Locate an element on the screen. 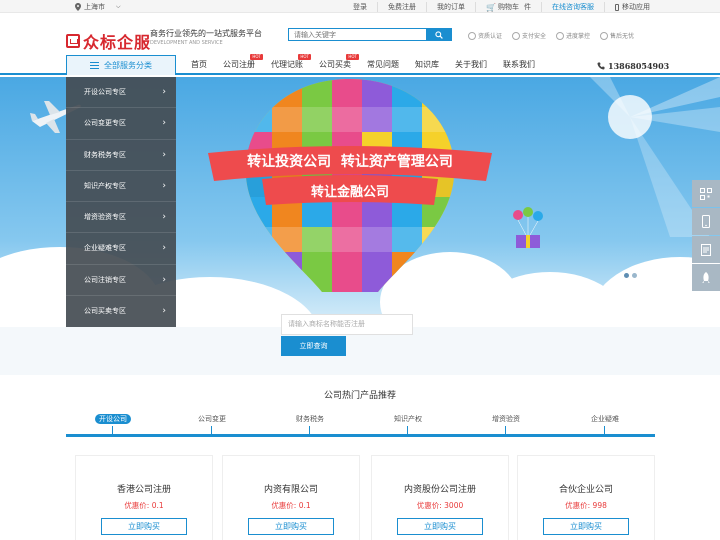  back-to-top-button is located at coordinates (706, 277).